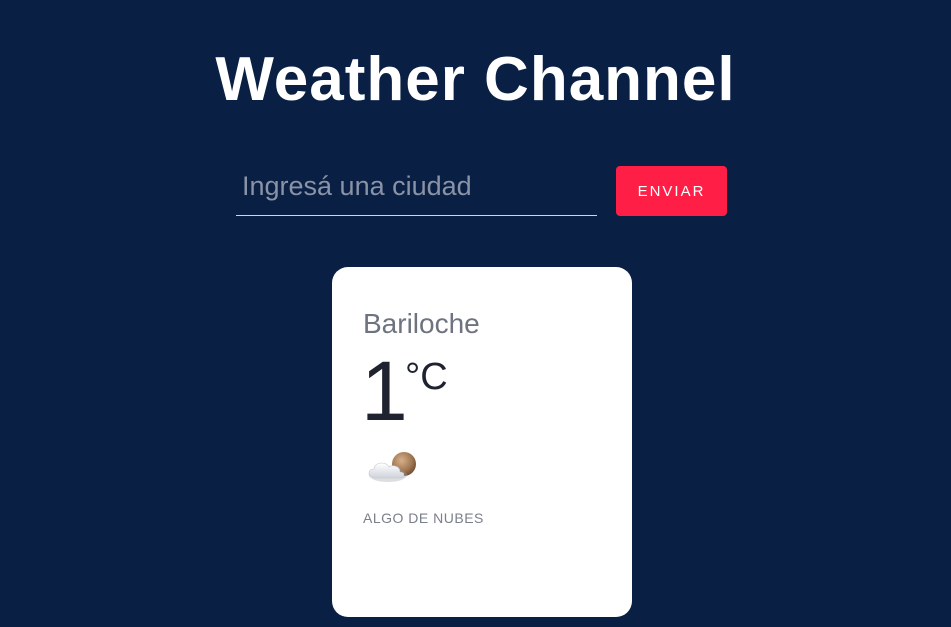  What do you see at coordinates (423, 518) in the screenshot?
I see `weather-description: ALGO DE NUBES` at bounding box center [423, 518].